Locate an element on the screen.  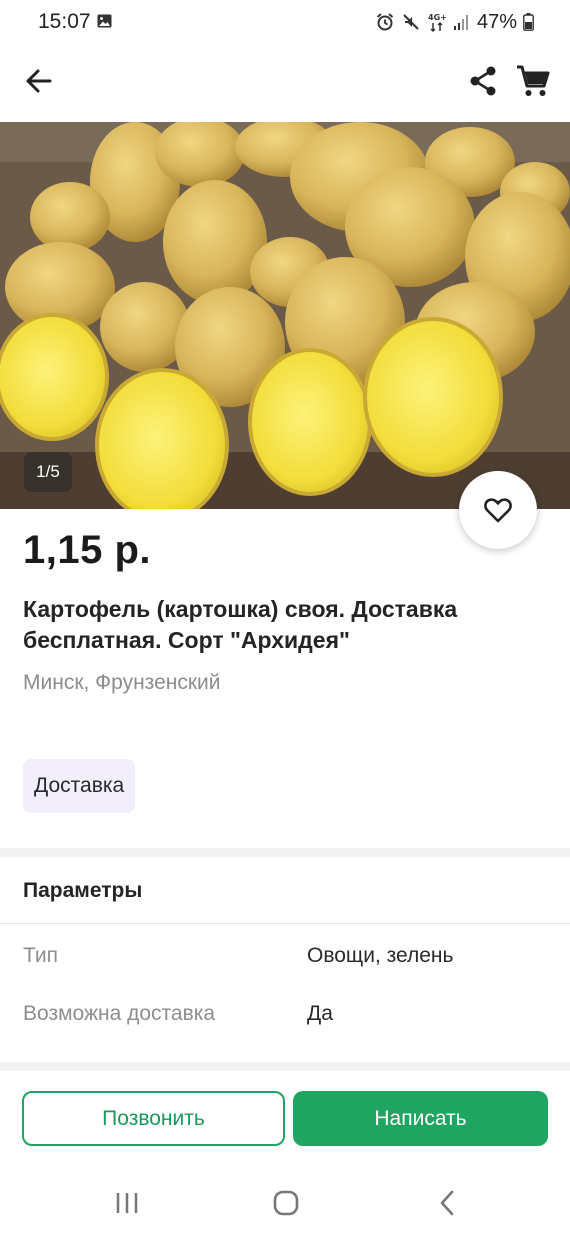
system-nav-bar is located at coordinates (285, 1202).